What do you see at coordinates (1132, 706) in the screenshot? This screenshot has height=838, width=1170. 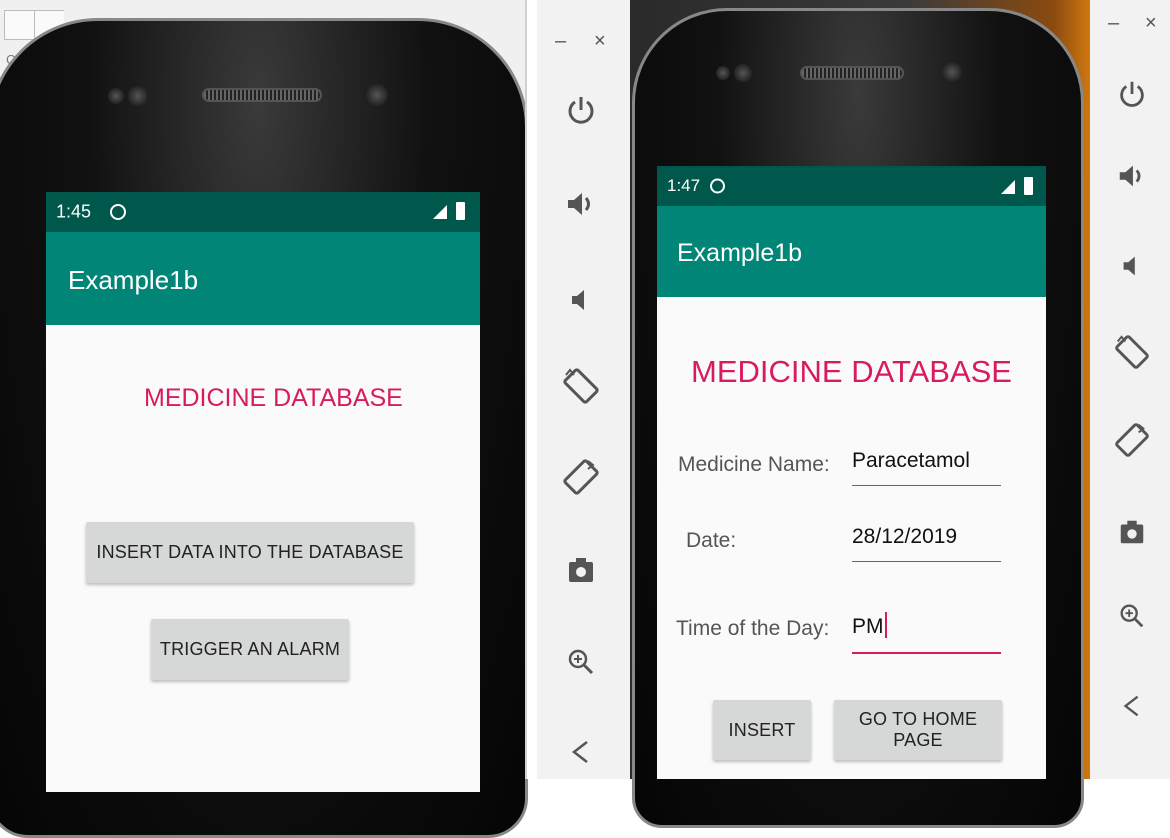 I see `right-back-icon` at bounding box center [1132, 706].